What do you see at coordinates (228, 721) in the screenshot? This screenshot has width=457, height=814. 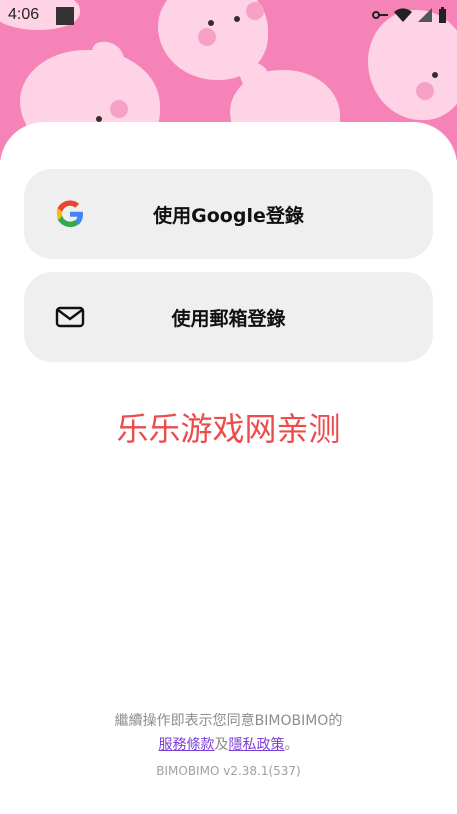 I see `terms-notice-text: 繼續操作即表示您同意BIMOBIMO的` at bounding box center [228, 721].